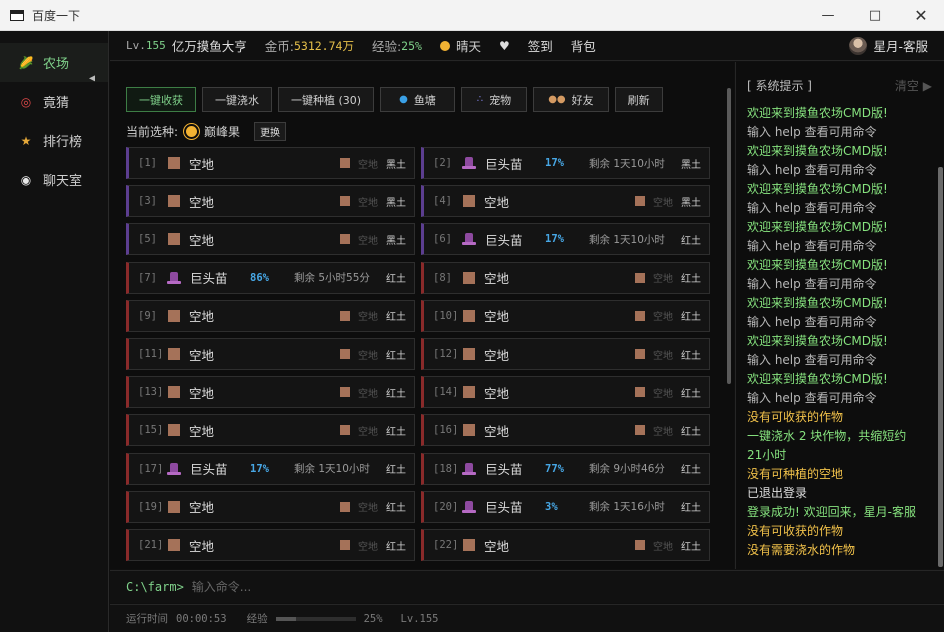  I want to click on log-entry: 没有可收获的作物, so click(795, 531).